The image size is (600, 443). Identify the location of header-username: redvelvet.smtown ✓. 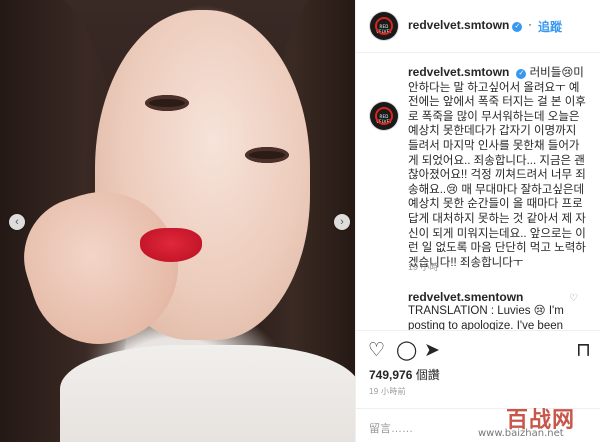
(465, 25).